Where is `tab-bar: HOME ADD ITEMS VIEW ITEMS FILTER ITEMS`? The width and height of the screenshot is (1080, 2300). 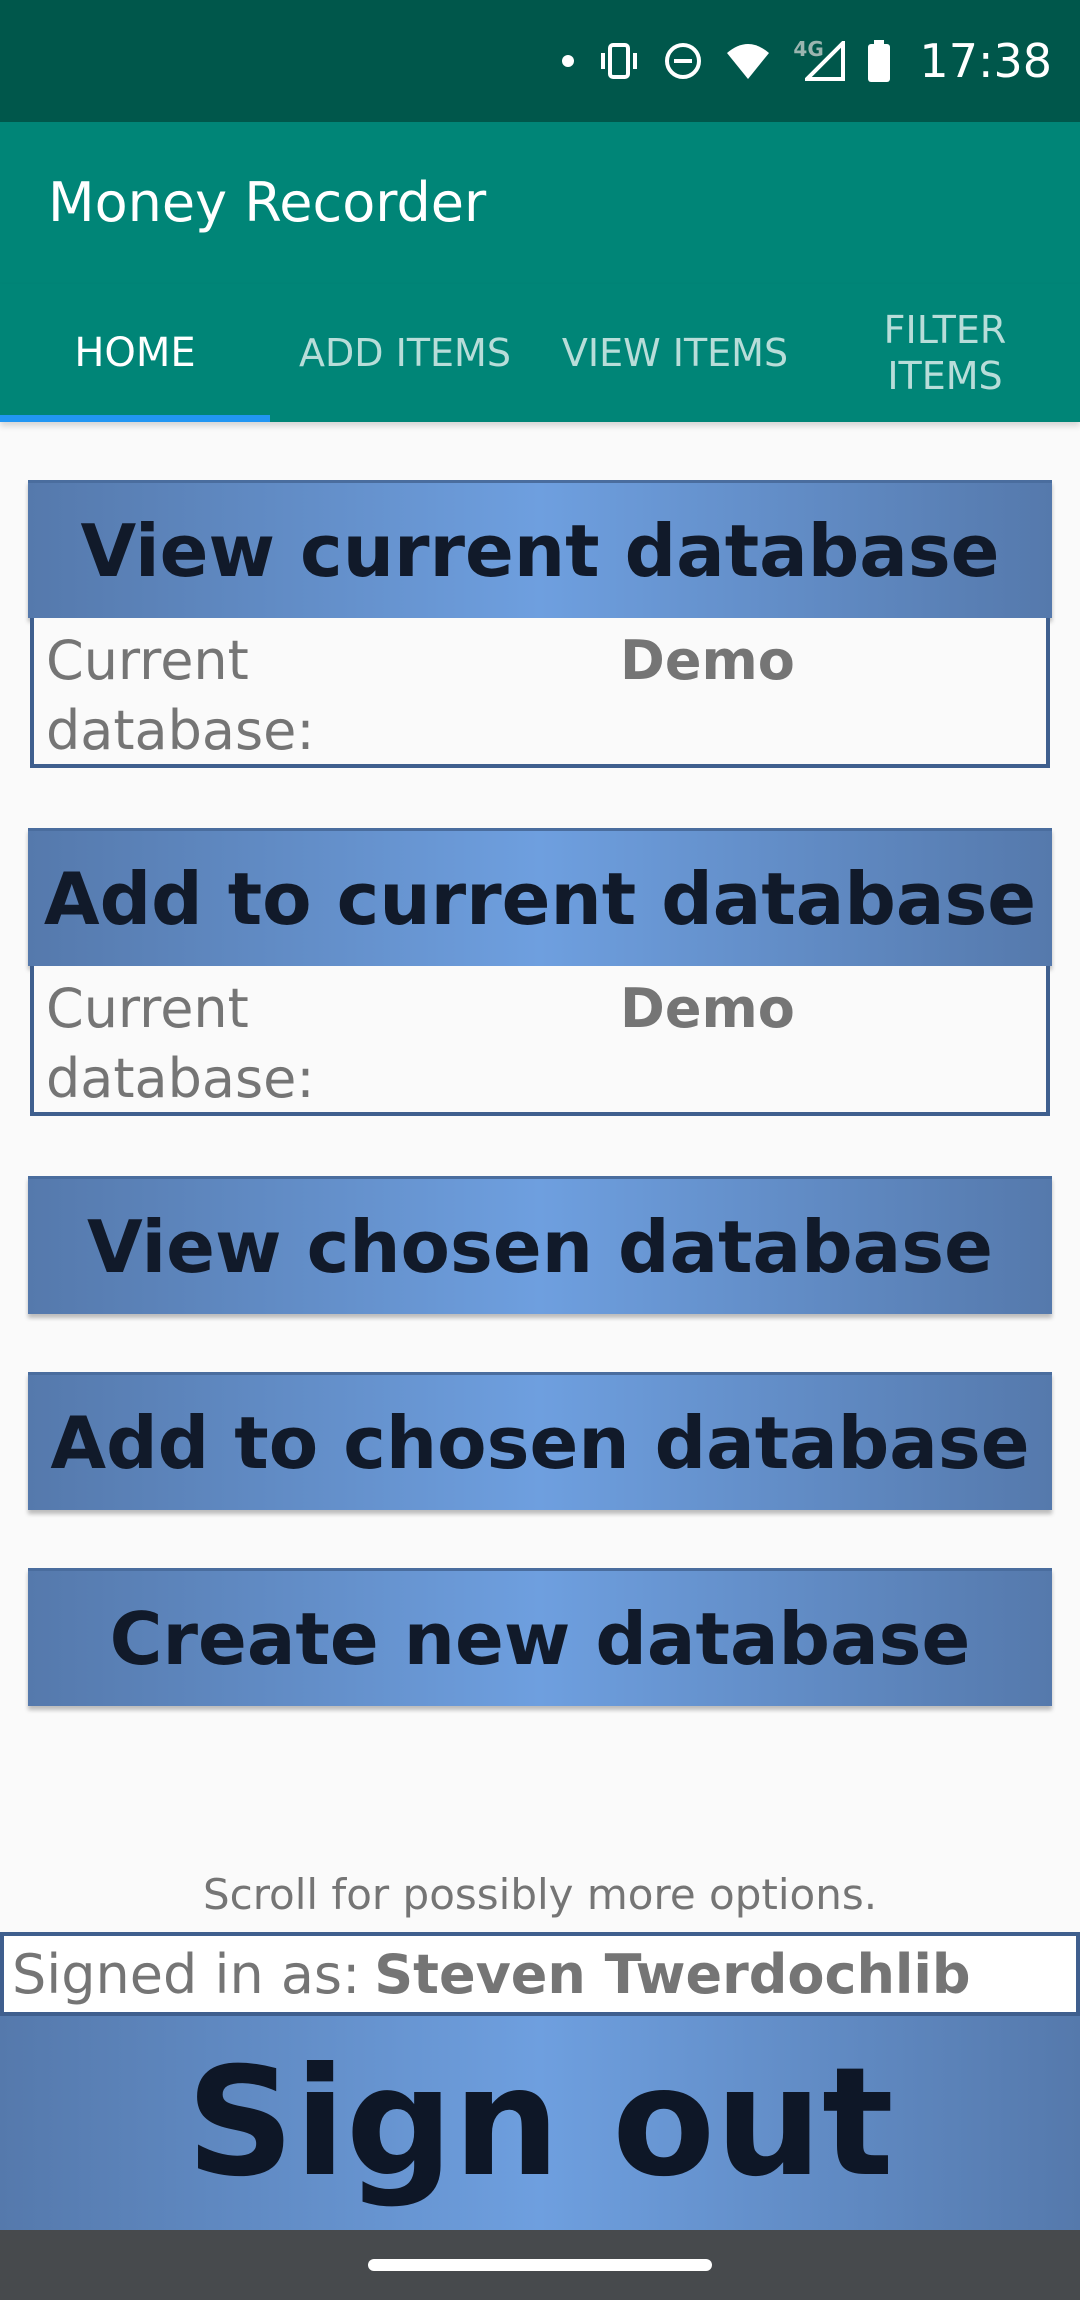
tab-bar: HOME ADD ITEMS VIEW ITEMS FILTER ITEMS is located at coordinates (540, 353).